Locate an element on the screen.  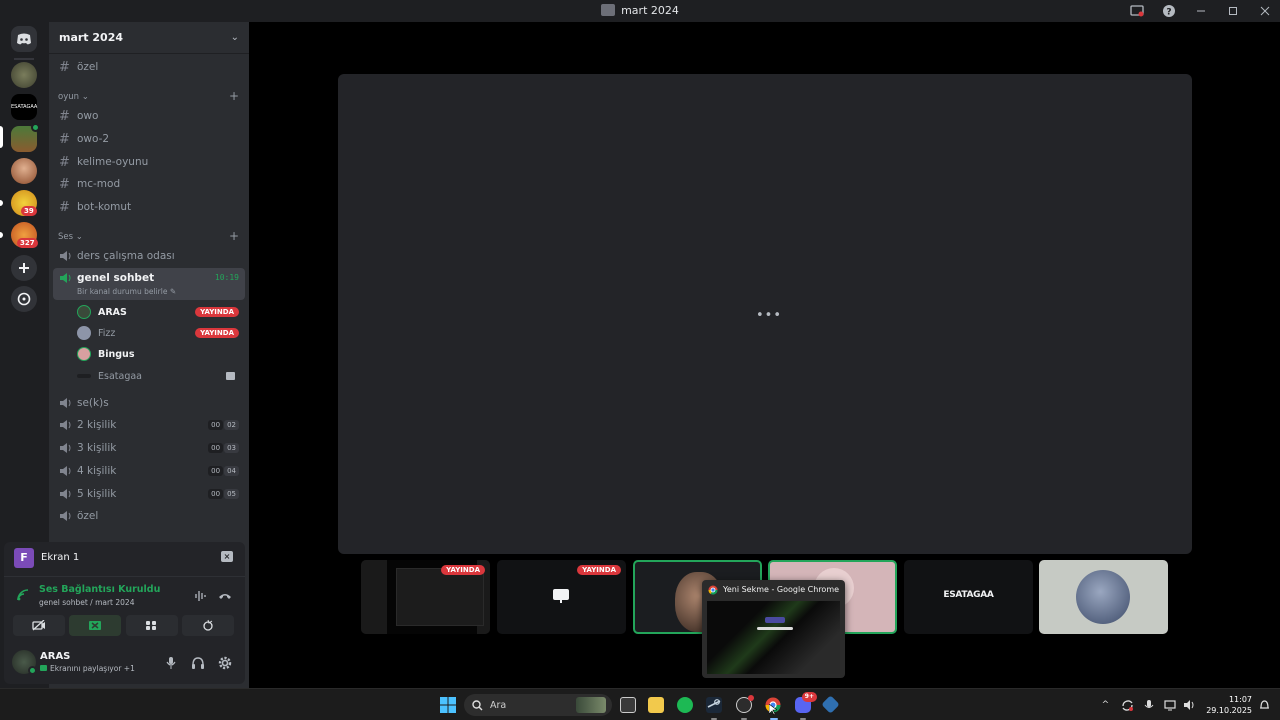
taskbar-search: Ara is located at coordinates (538, 705).